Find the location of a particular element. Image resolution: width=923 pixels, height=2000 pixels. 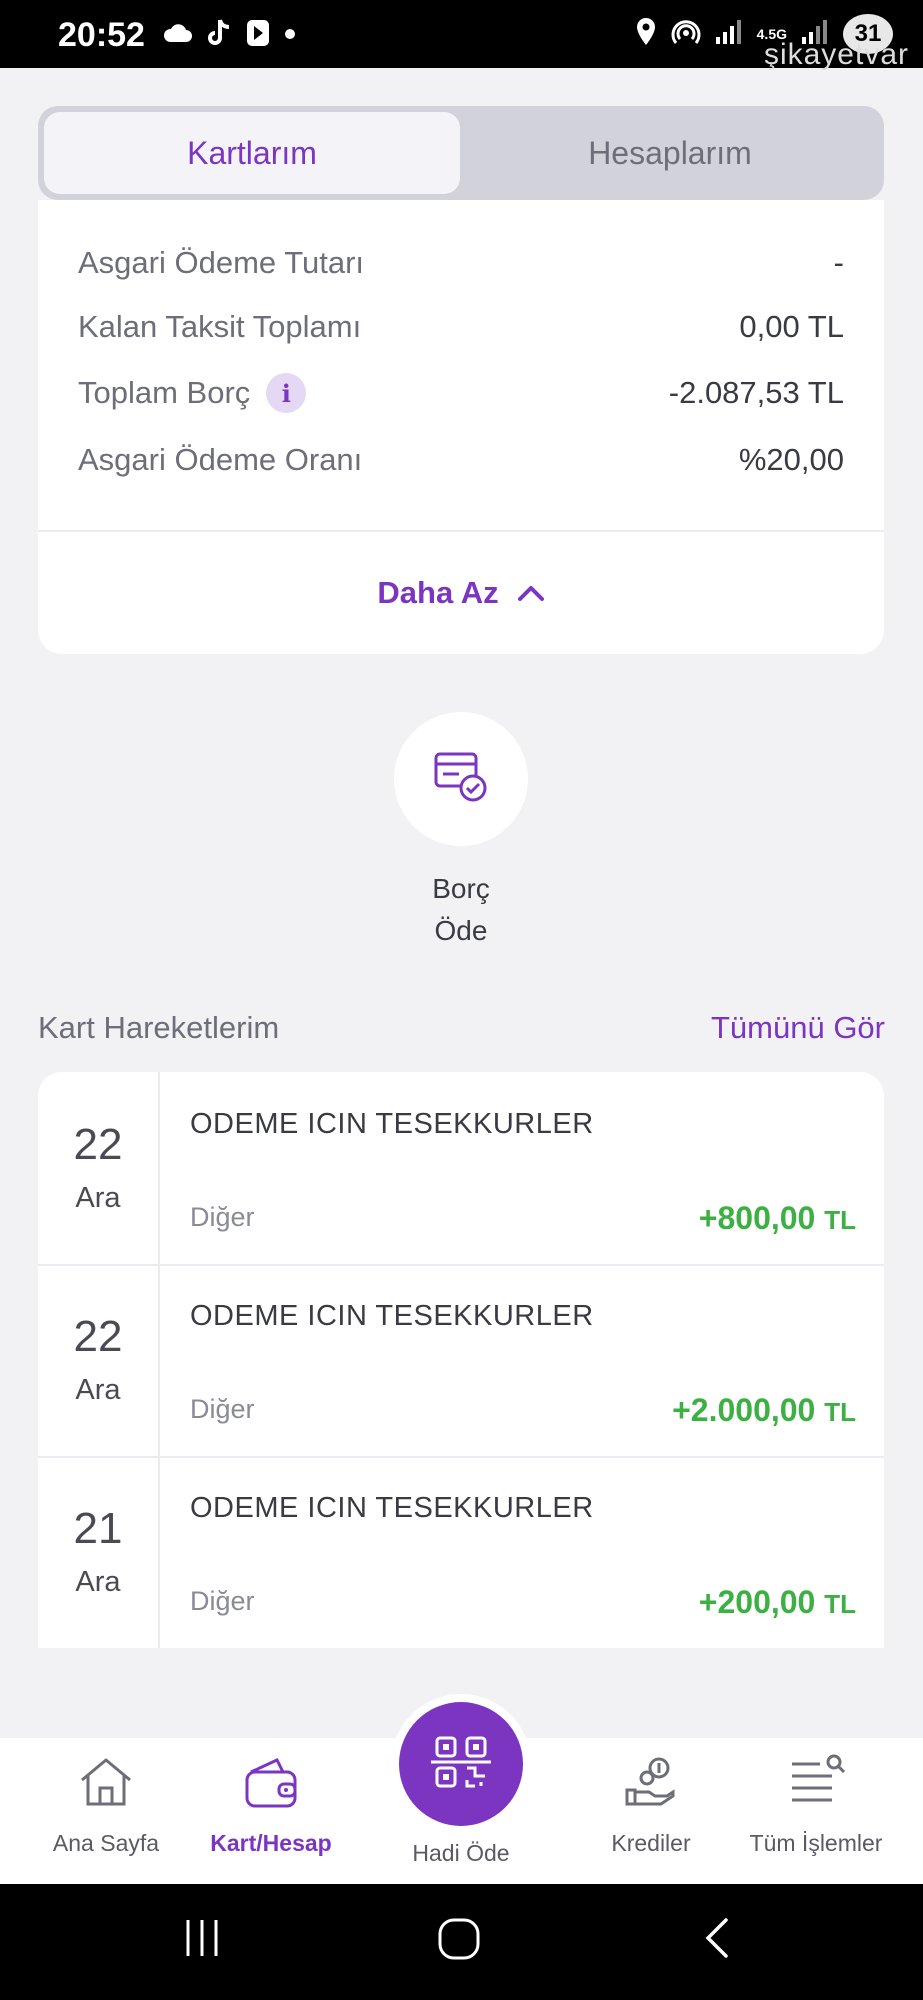

nav-loans: Krediler is located at coordinates (651, 1811).